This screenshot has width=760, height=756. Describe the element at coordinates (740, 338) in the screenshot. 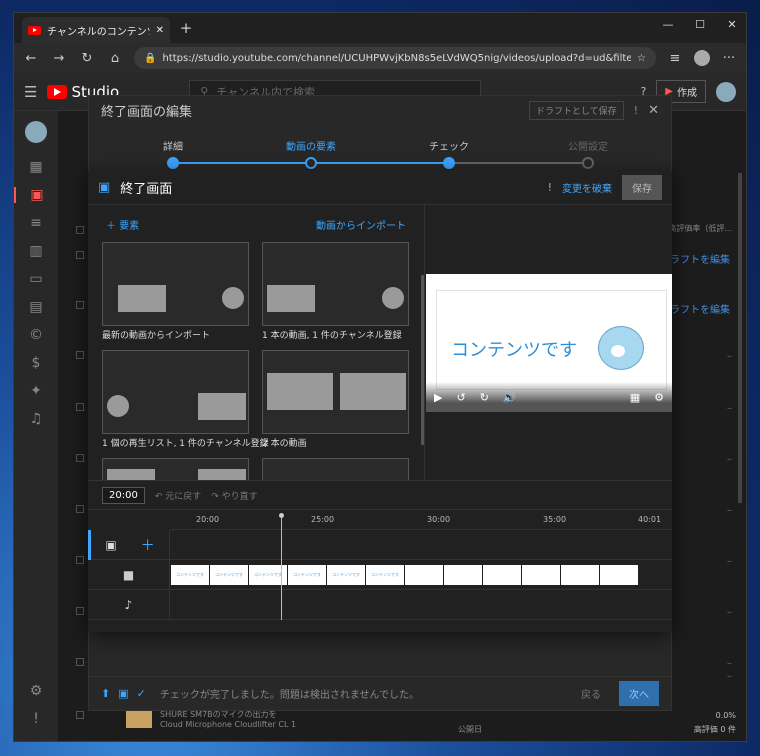

I see `page-scrollbar` at that location.